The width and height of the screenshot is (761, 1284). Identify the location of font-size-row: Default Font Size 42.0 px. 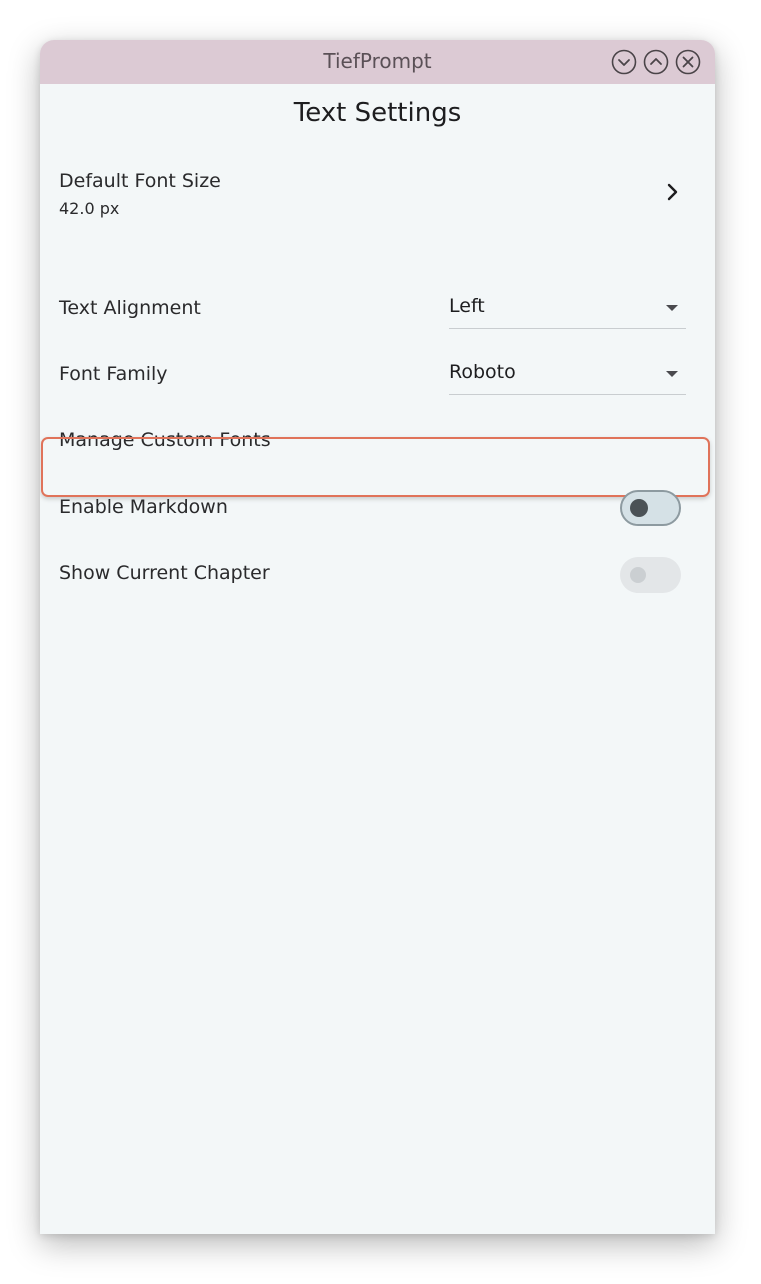
(377, 191).